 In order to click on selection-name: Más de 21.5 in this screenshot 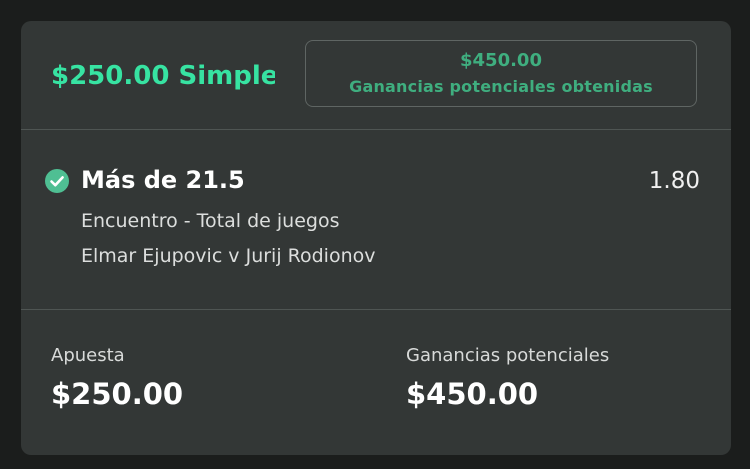, I will do `click(163, 180)`.